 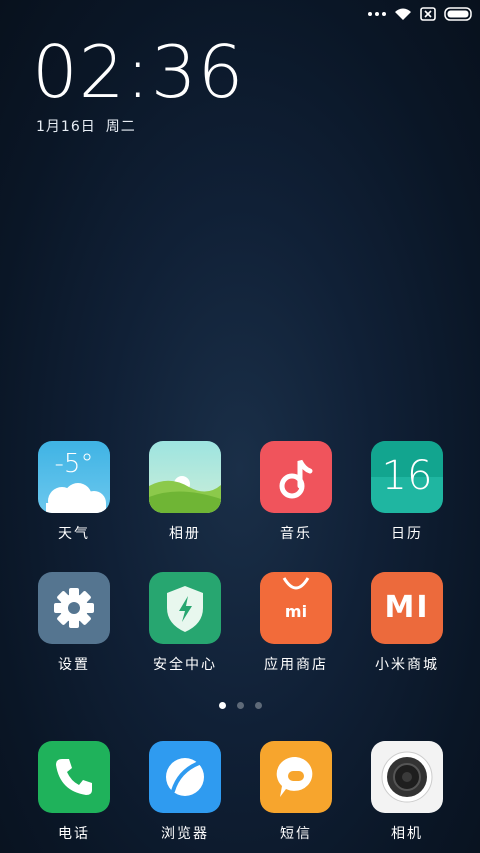 What do you see at coordinates (296, 477) in the screenshot?
I see `music-icon` at bounding box center [296, 477].